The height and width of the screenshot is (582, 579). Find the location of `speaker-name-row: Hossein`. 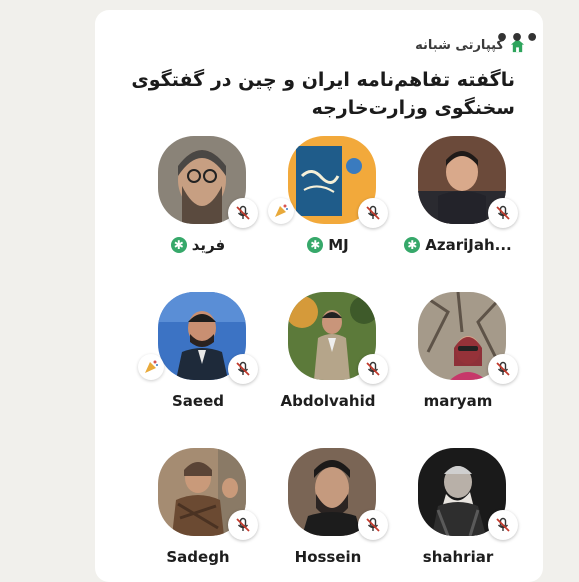

speaker-name-row: Hossein is located at coordinates (328, 557).